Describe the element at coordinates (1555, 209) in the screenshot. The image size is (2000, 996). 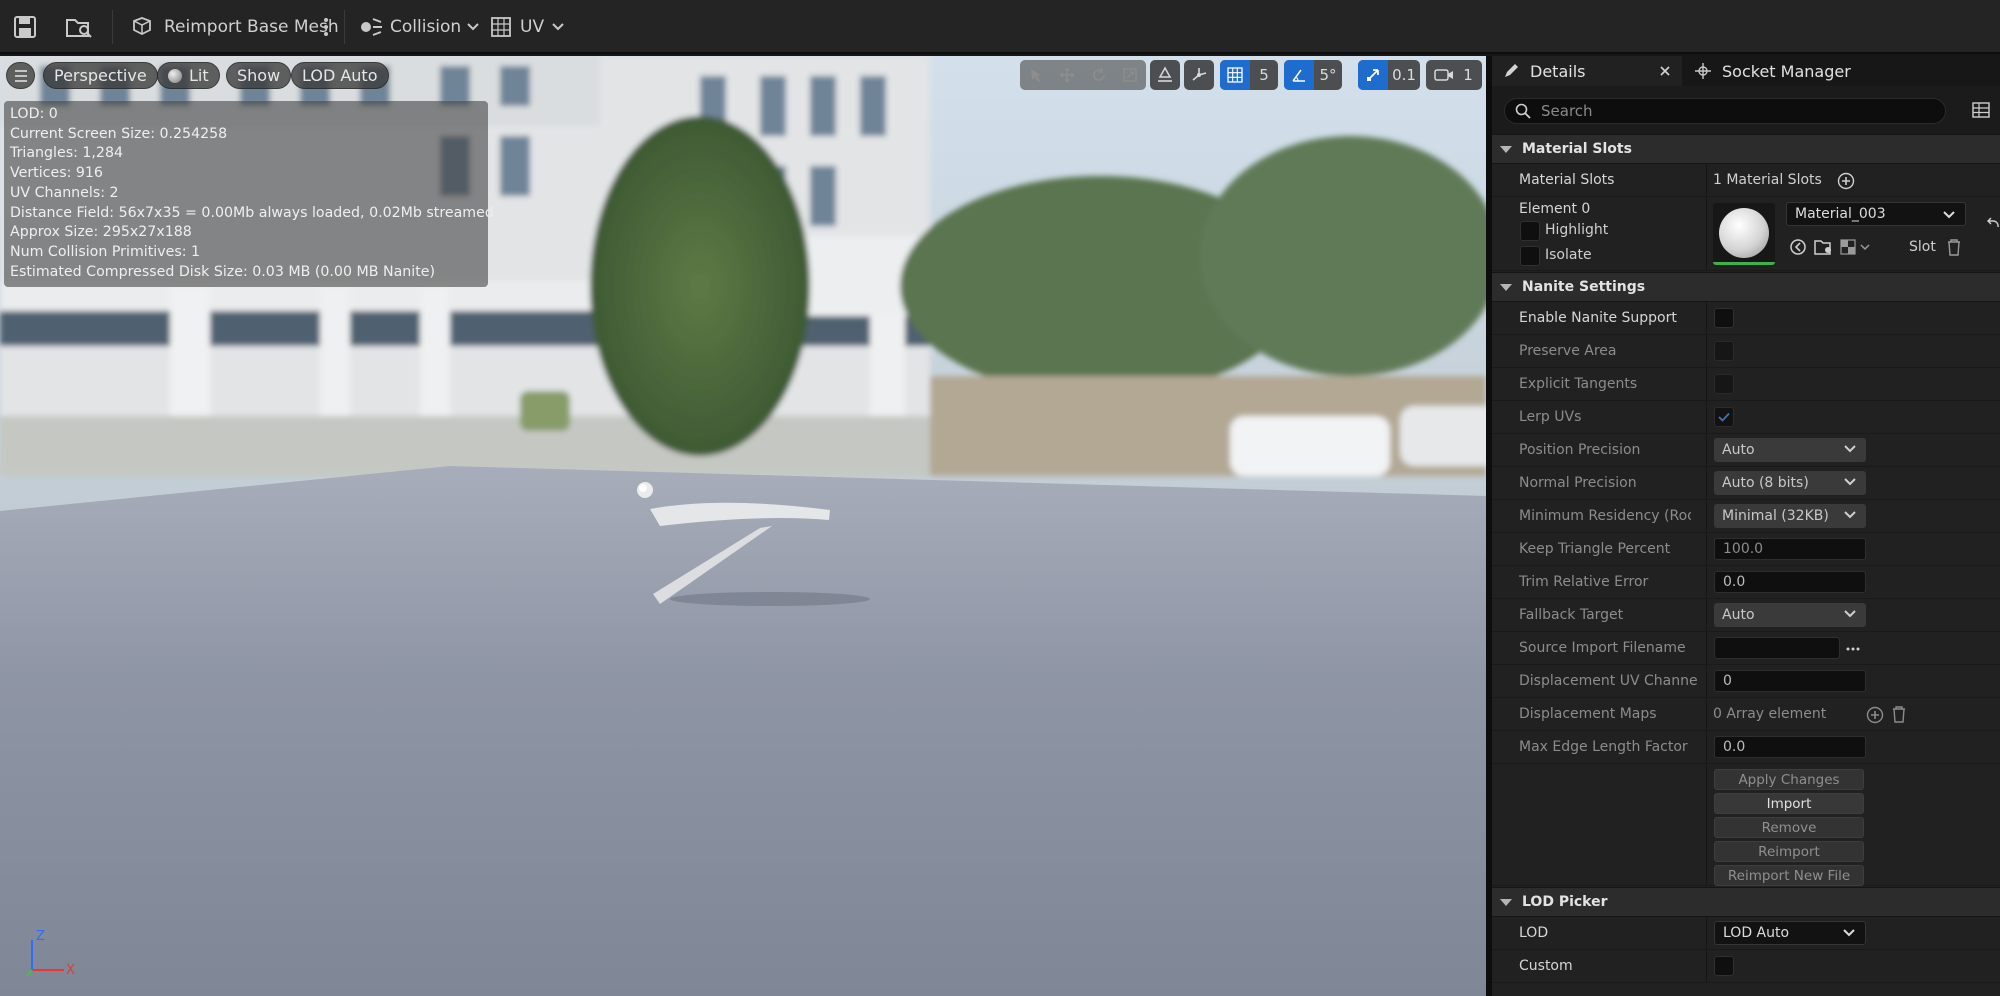
I see `element-label: Element 0` at that location.